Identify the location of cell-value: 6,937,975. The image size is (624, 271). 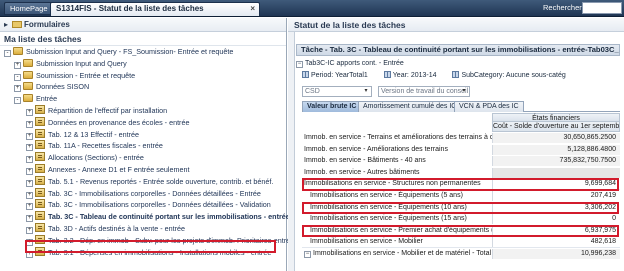
(556, 230).